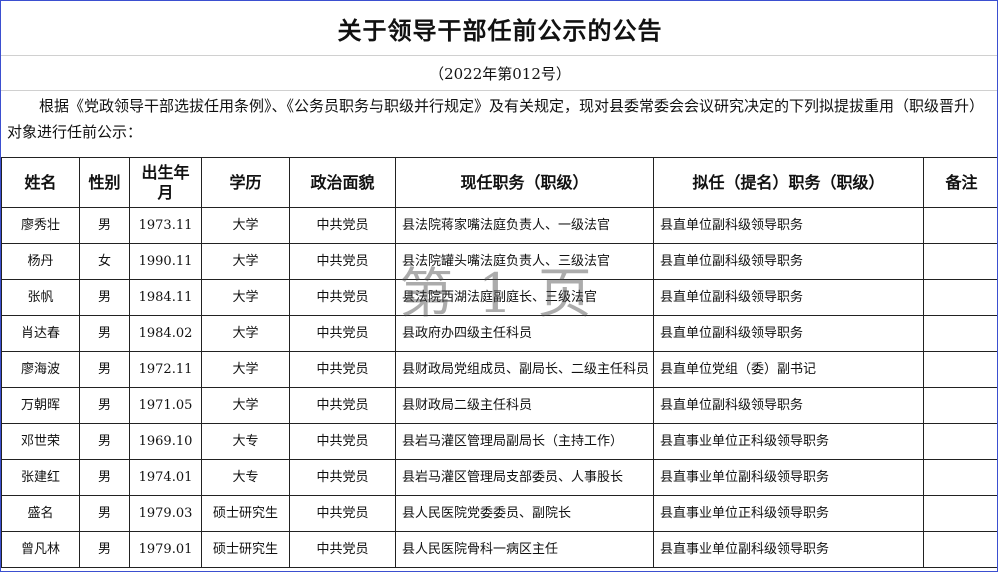 Image resolution: width=1000 pixels, height=574 pixels. Describe the element at coordinates (165, 477) in the screenshot. I see `cell-birth: 1974.01` at that location.